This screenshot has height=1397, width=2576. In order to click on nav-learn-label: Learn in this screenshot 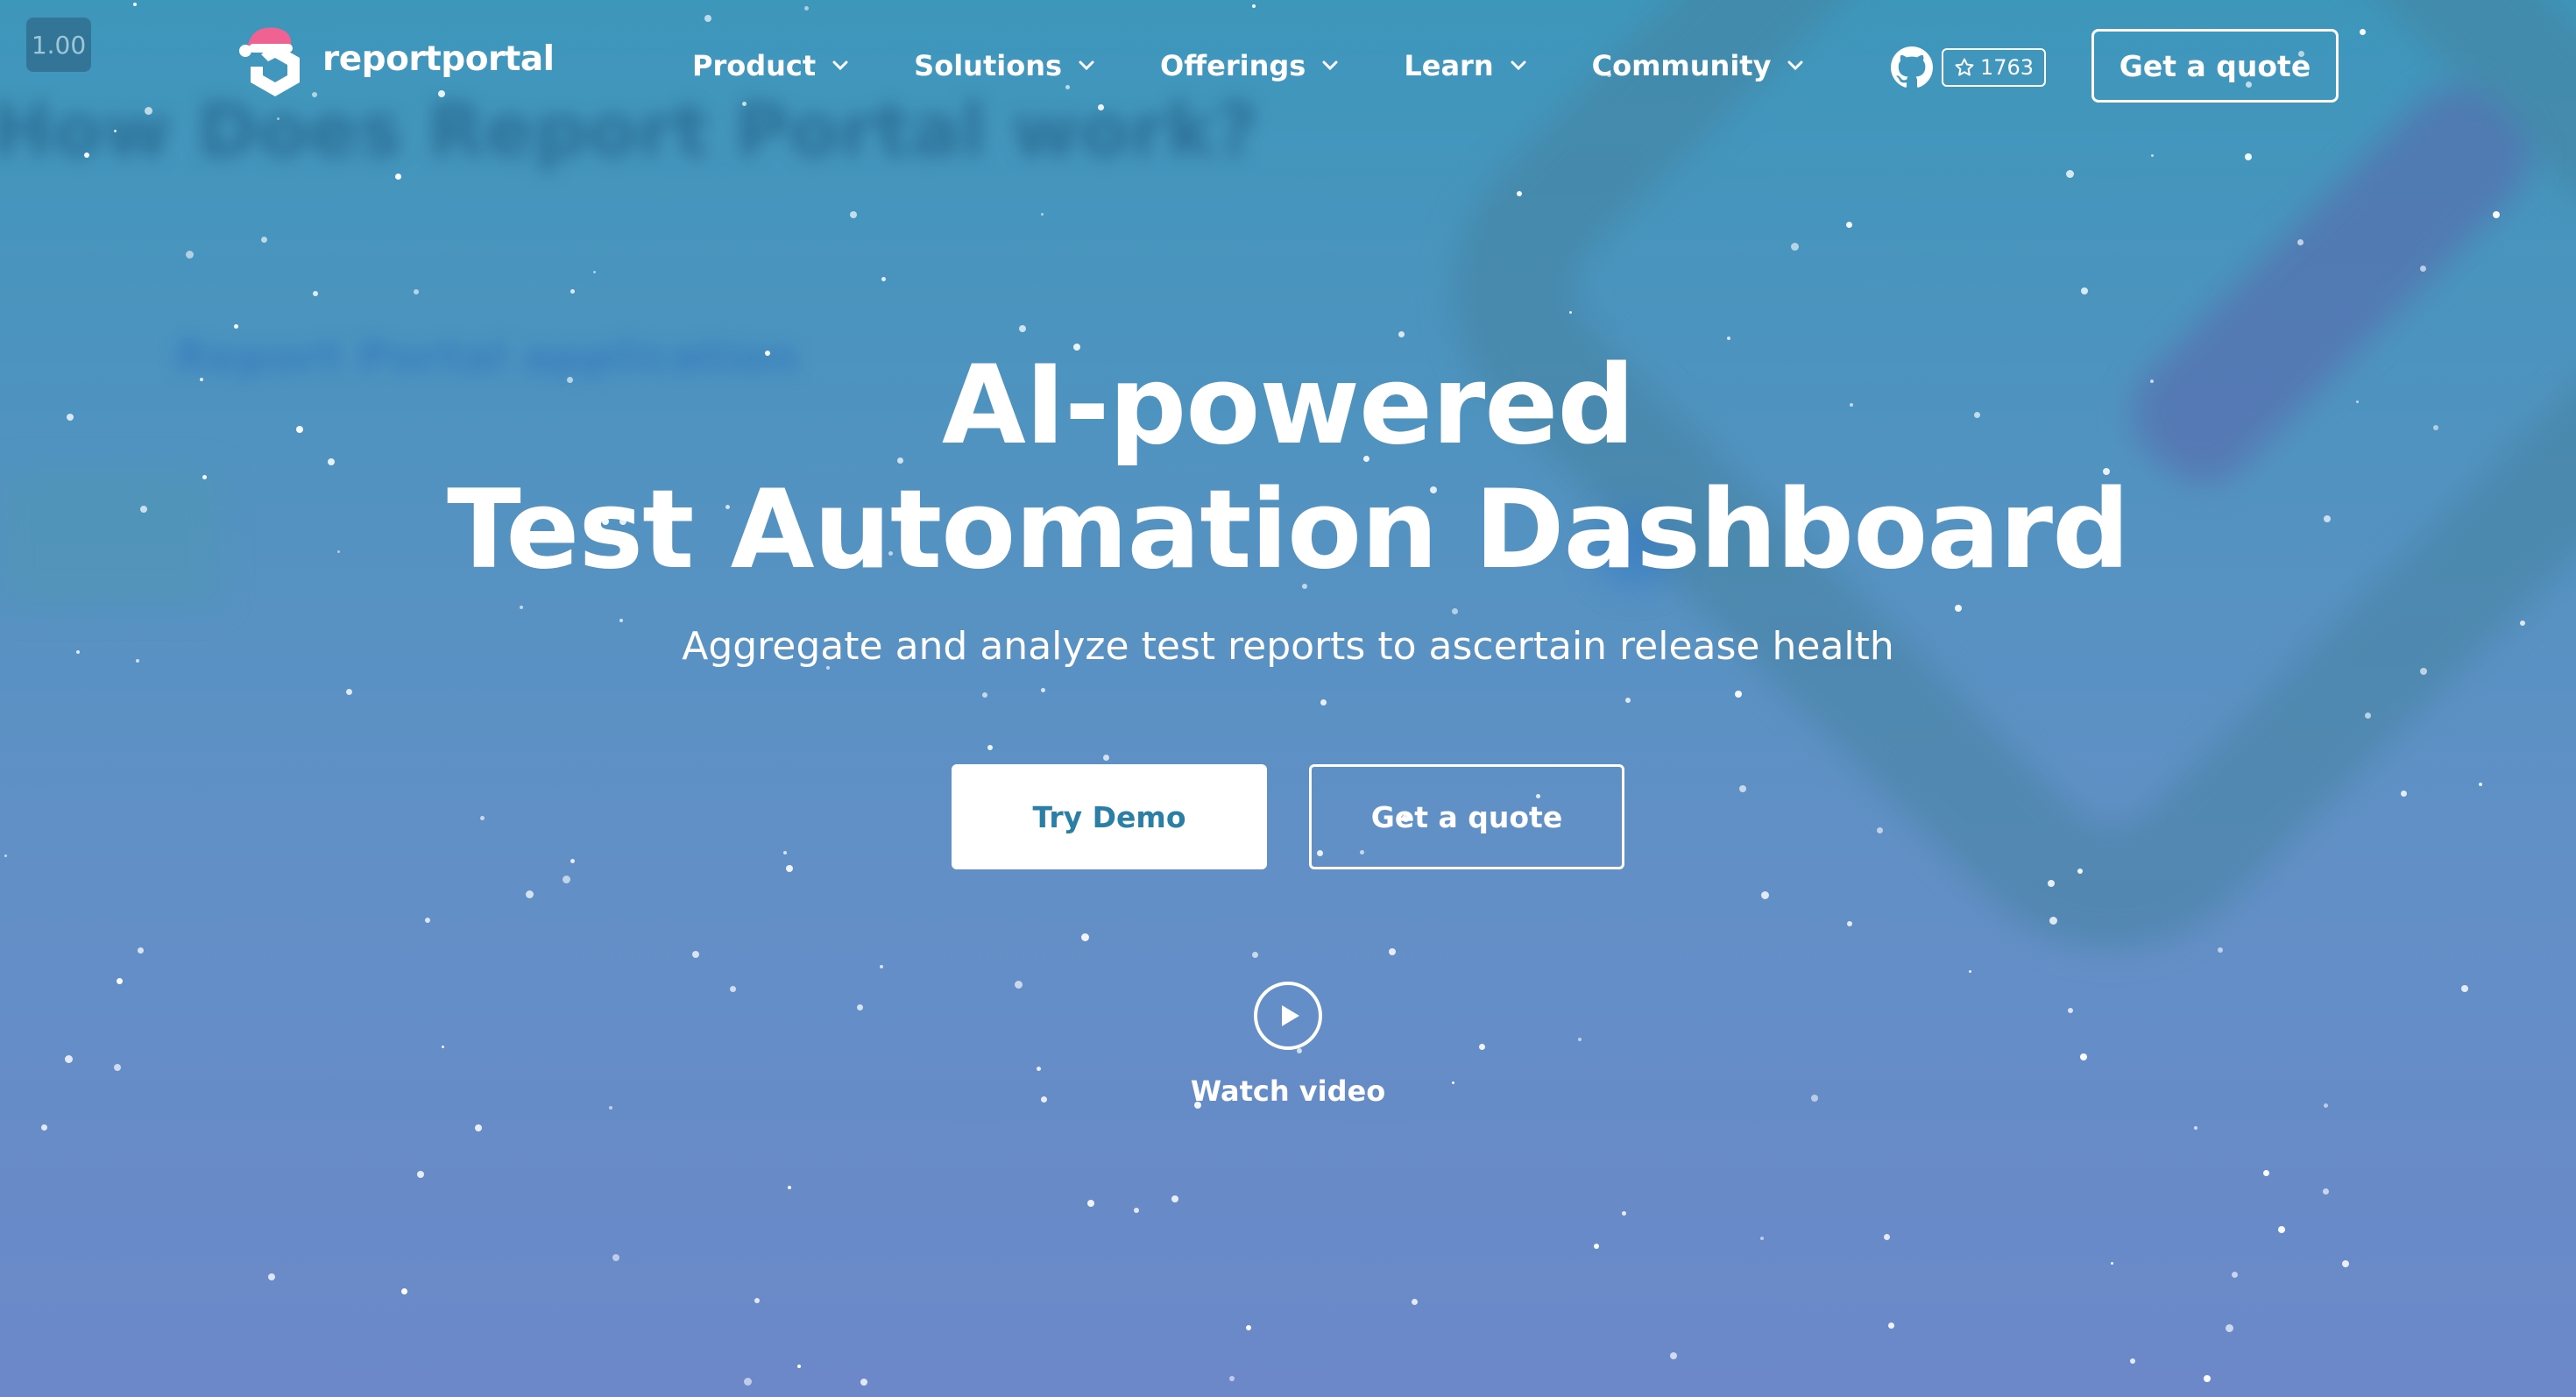, I will do `click(1449, 65)`.